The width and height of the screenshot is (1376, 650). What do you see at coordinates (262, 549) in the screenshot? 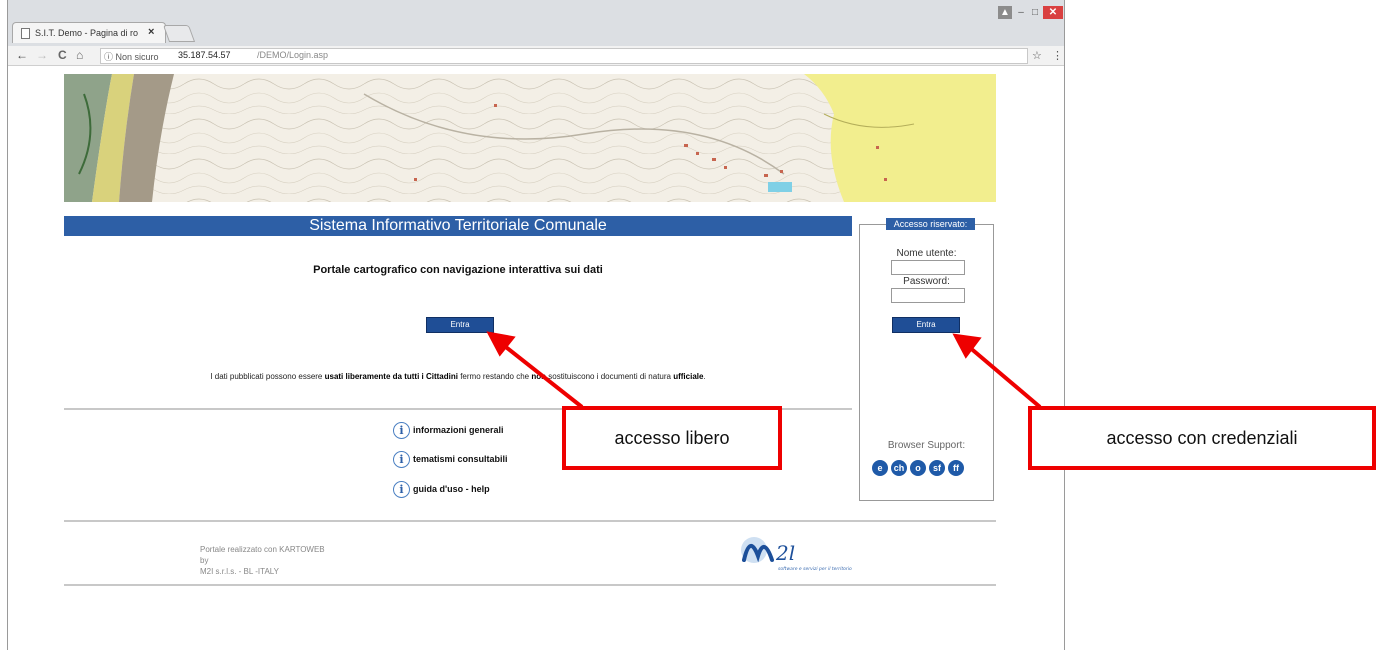
I see `footer-line: Portale realizzato con KARTOWEB` at bounding box center [262, 549].